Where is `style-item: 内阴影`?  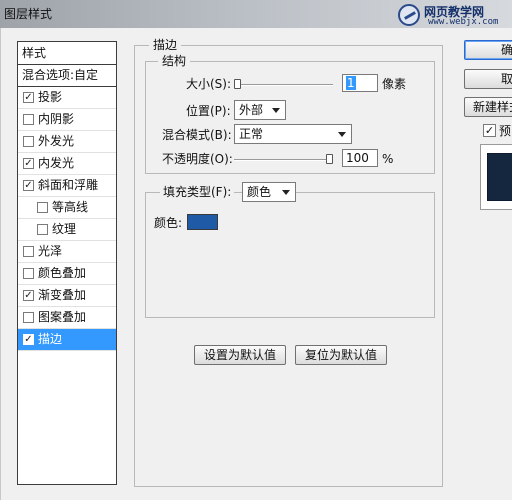 style-item: 内阴影 is located at coordinates (67, 120).